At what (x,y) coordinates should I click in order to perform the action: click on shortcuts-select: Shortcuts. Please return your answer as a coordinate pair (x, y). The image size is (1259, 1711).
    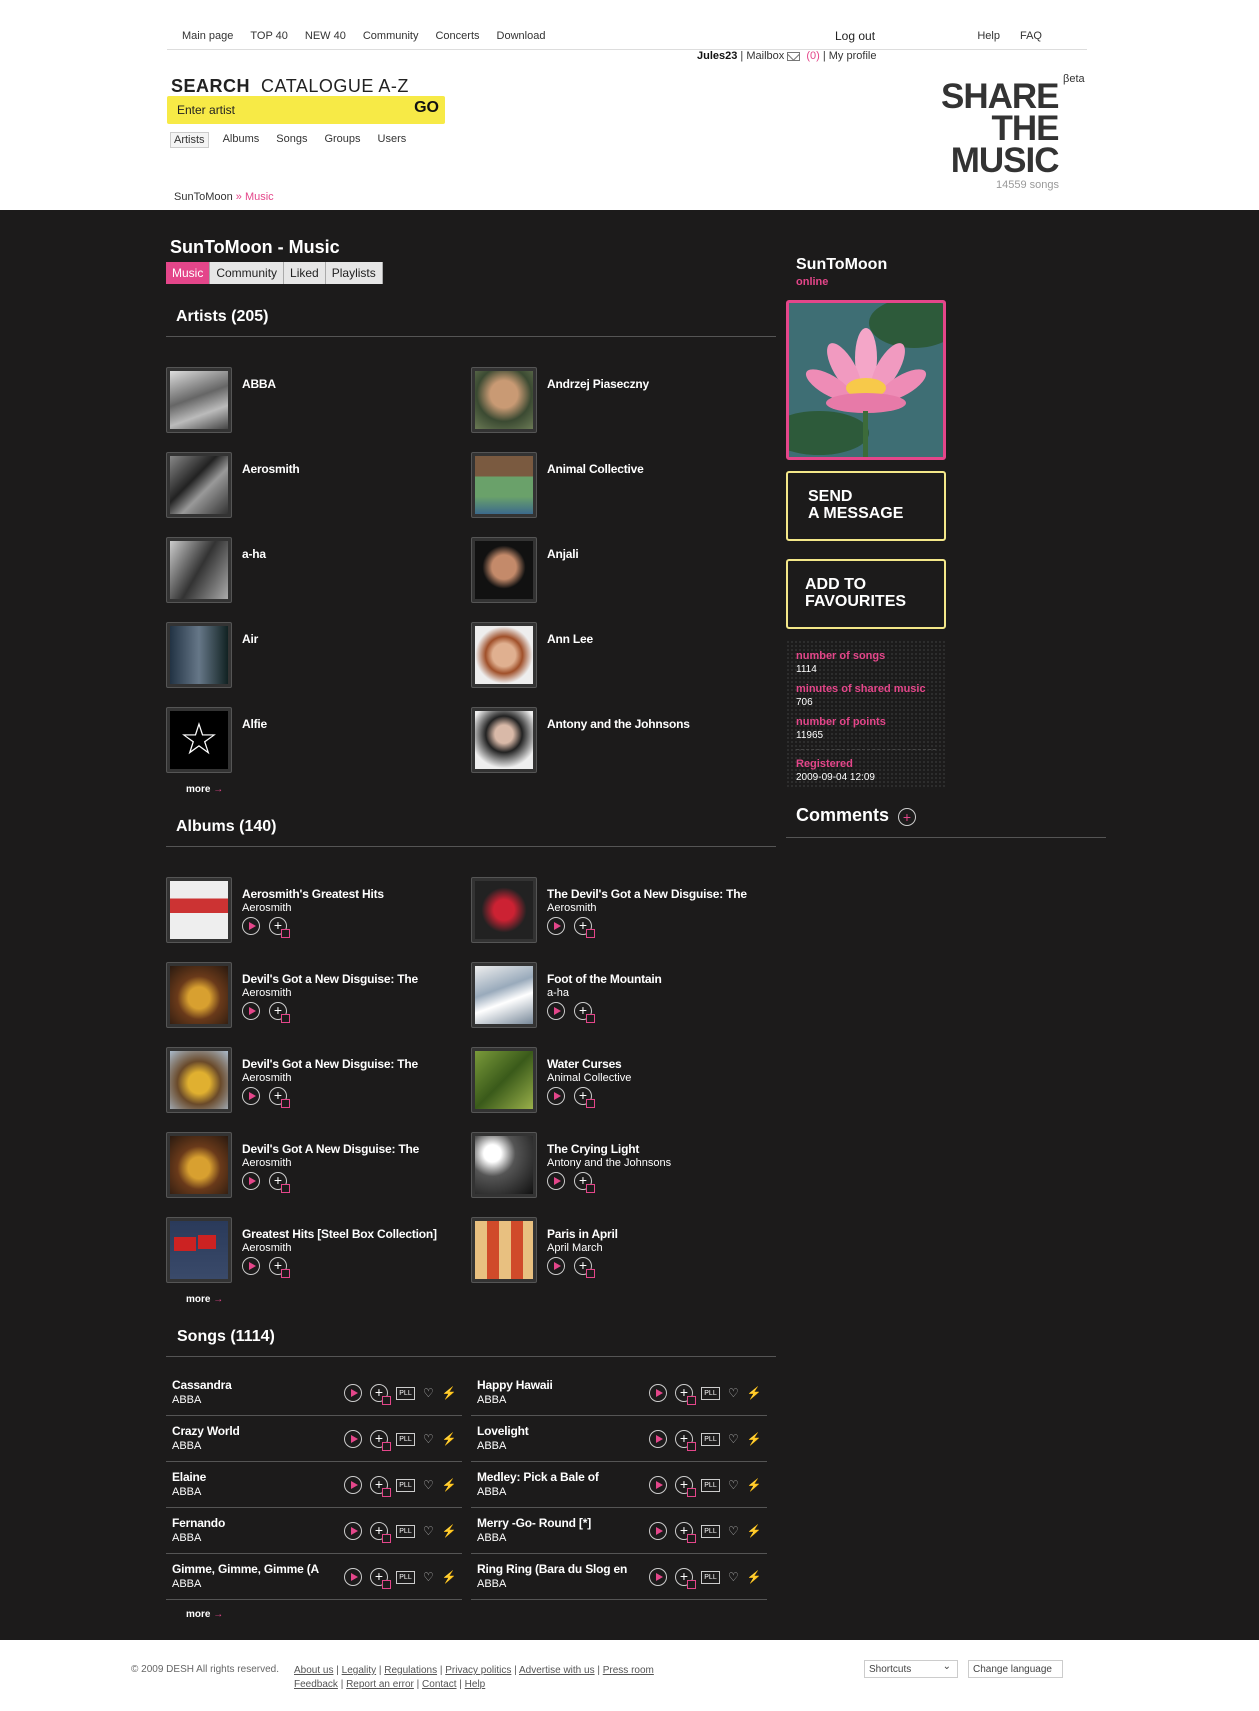
    Looking at the image, I should click on (911, 1669).